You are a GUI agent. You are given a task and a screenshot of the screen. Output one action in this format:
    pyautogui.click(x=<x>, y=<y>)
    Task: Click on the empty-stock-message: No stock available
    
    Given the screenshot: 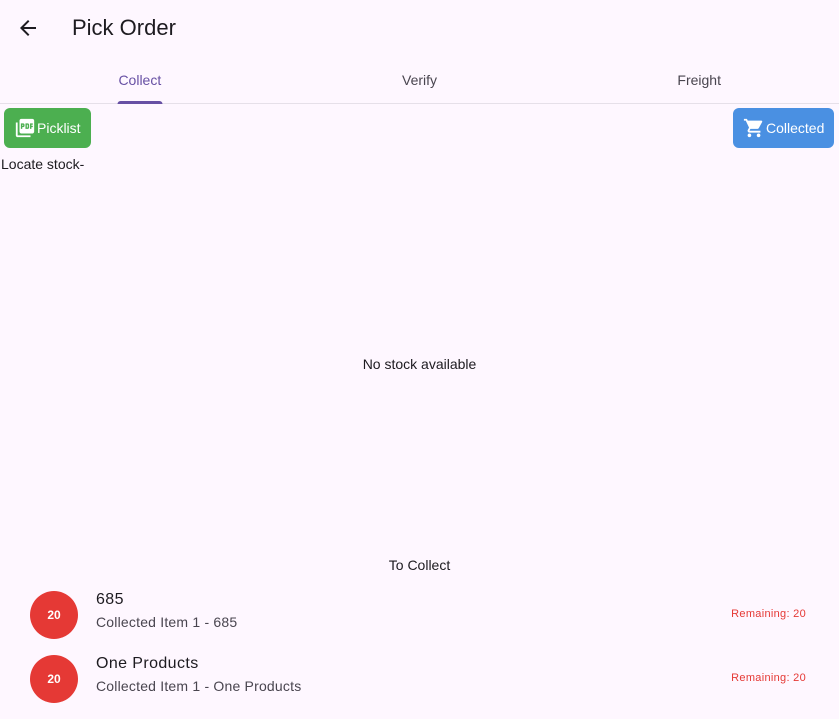 What is the action you would take?
    pyautogui.click(x=419, y=364)
    